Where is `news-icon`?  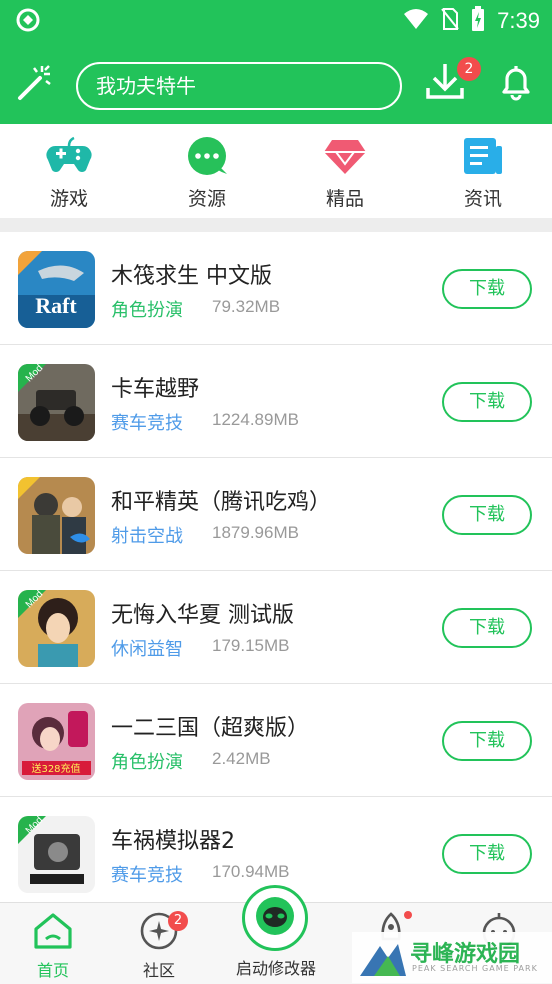 news-icon is located at coordinates (483, 158).